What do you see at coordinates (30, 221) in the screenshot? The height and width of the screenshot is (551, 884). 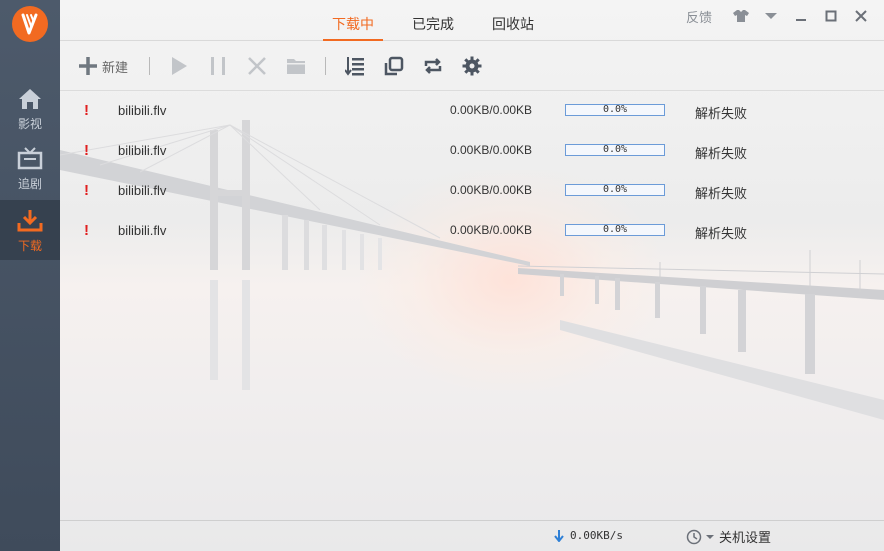 I see `download-icon` at bounding box center [30, 221].